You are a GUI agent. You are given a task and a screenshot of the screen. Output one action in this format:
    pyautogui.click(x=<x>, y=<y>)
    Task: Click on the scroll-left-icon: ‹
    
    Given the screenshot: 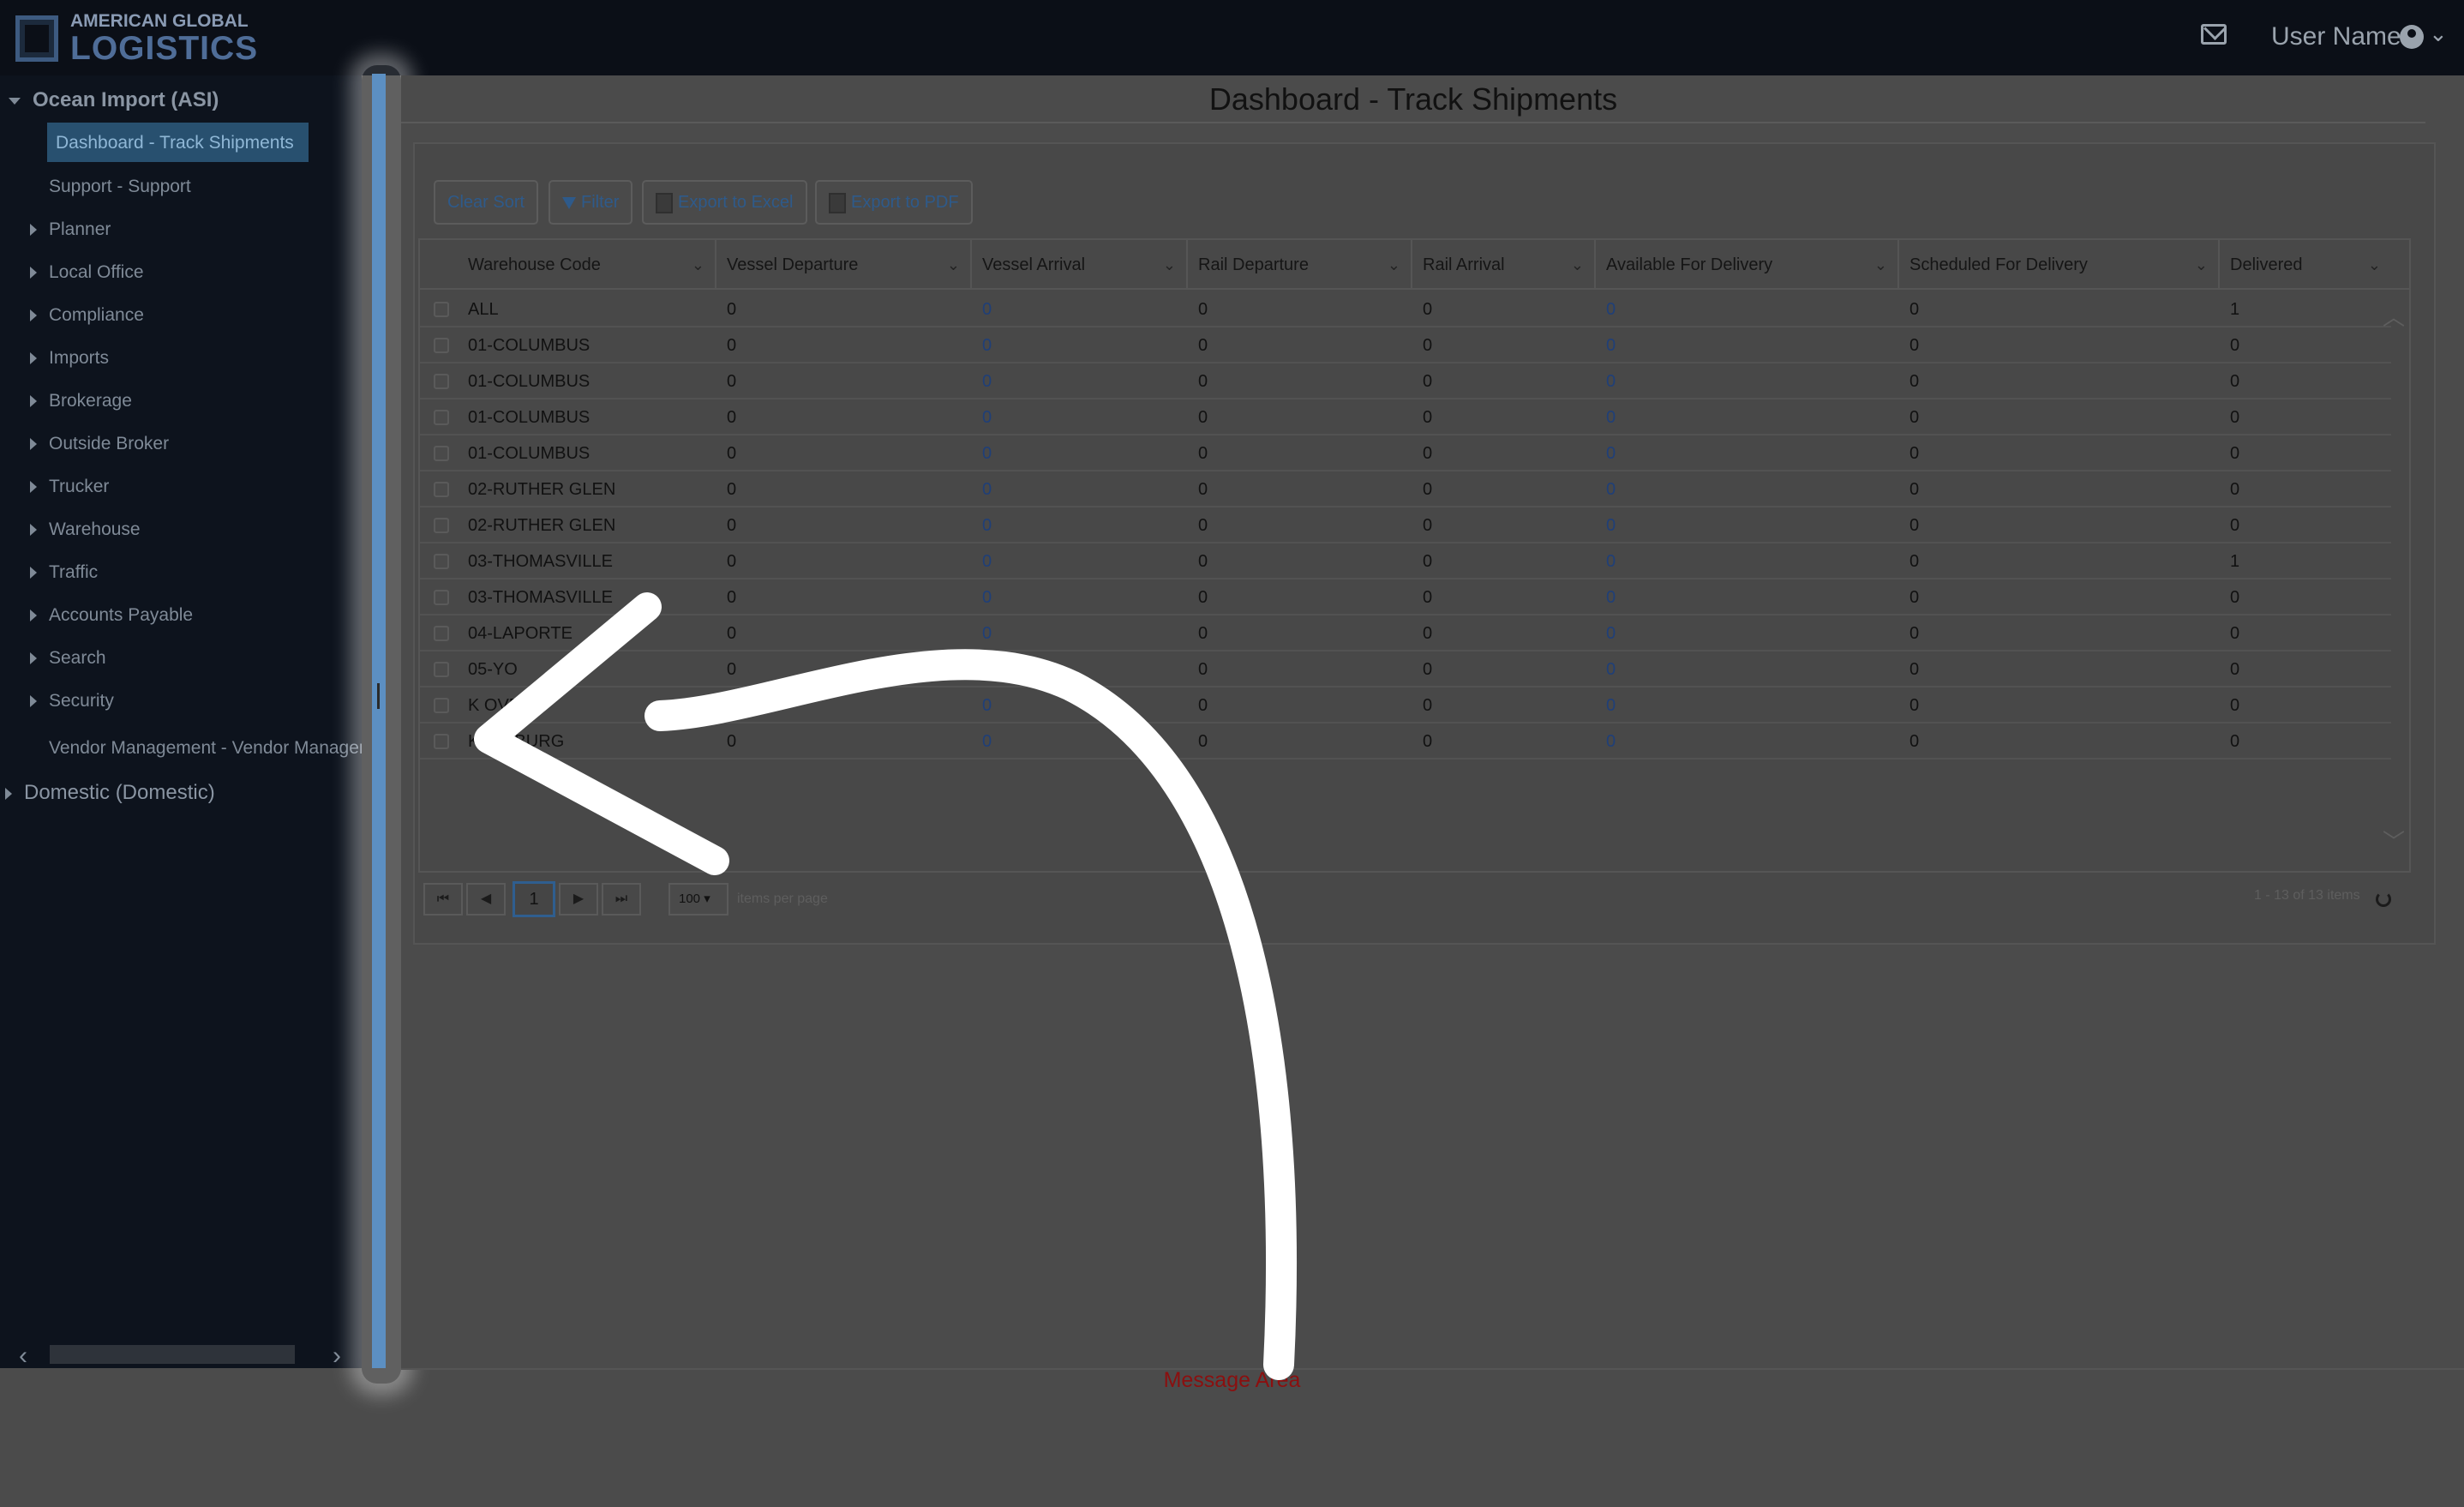 What is the action you would take?
    pyautogui.click(x=23, y=1355)
    